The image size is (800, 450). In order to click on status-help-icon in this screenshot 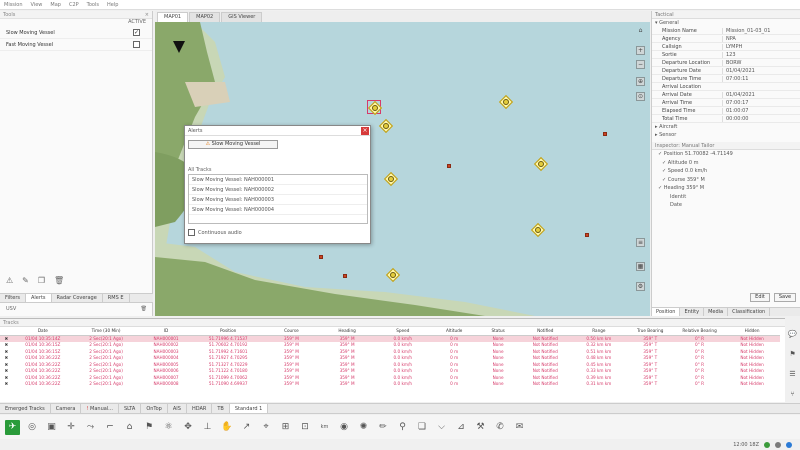, I will do `click(789, 444)`.